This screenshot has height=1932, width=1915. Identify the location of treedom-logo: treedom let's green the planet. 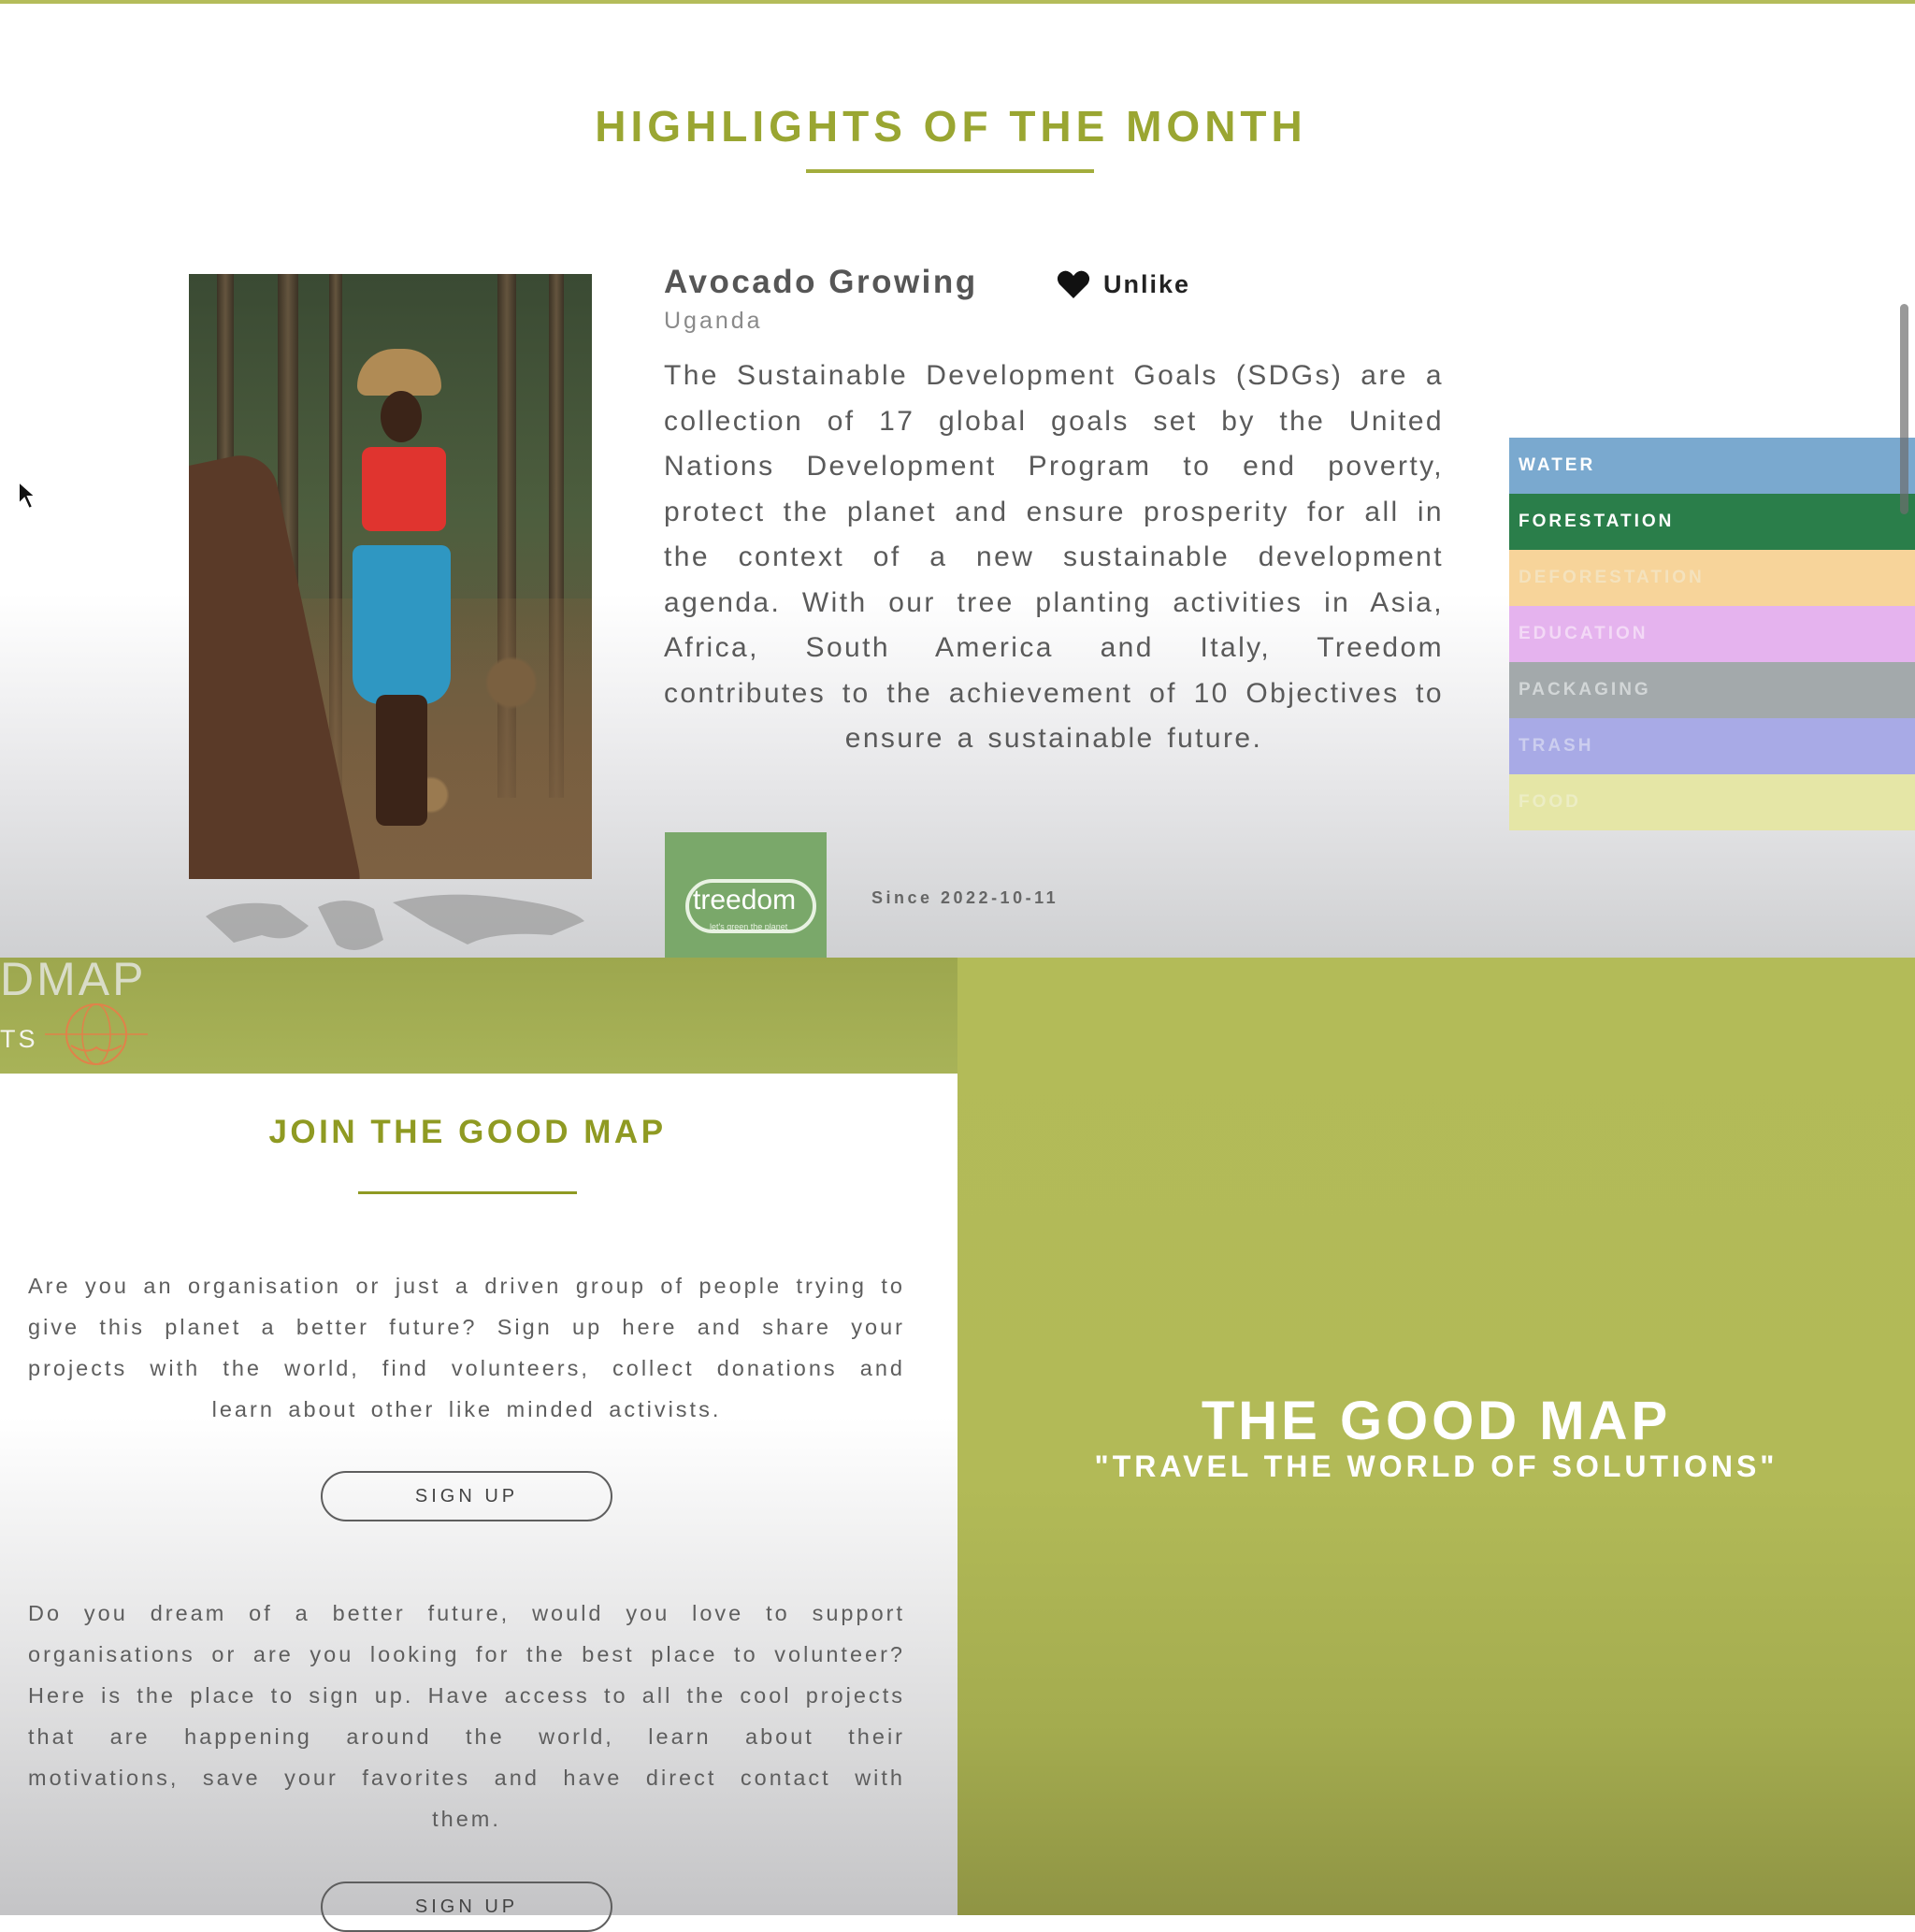
(746, 895).